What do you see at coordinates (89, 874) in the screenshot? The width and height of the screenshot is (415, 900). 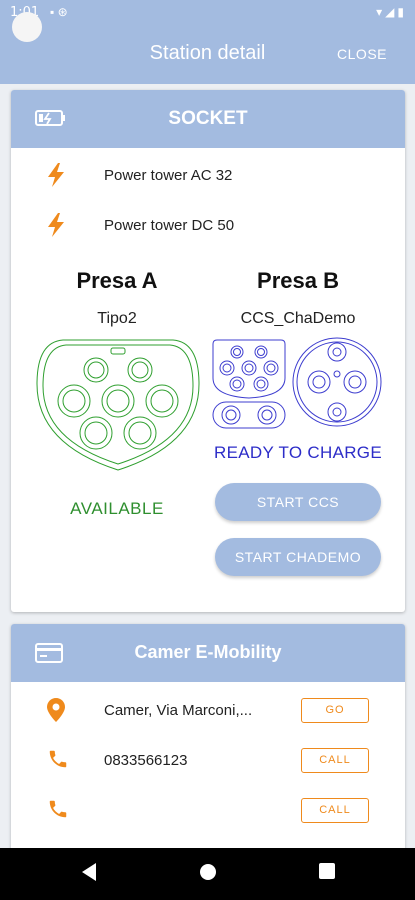 I see `back-icon` at bounding box center [89, 874].